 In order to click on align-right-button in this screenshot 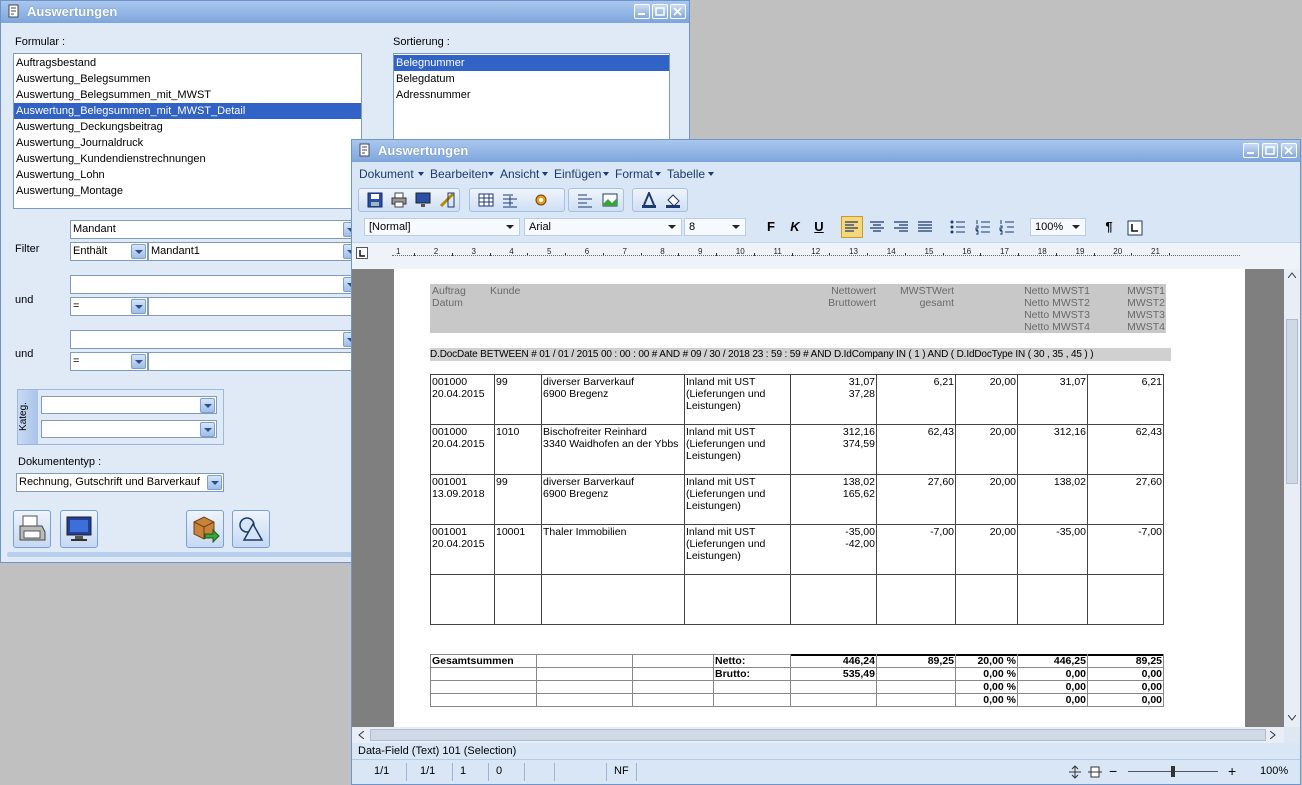, I will do `click(901, 227)`.